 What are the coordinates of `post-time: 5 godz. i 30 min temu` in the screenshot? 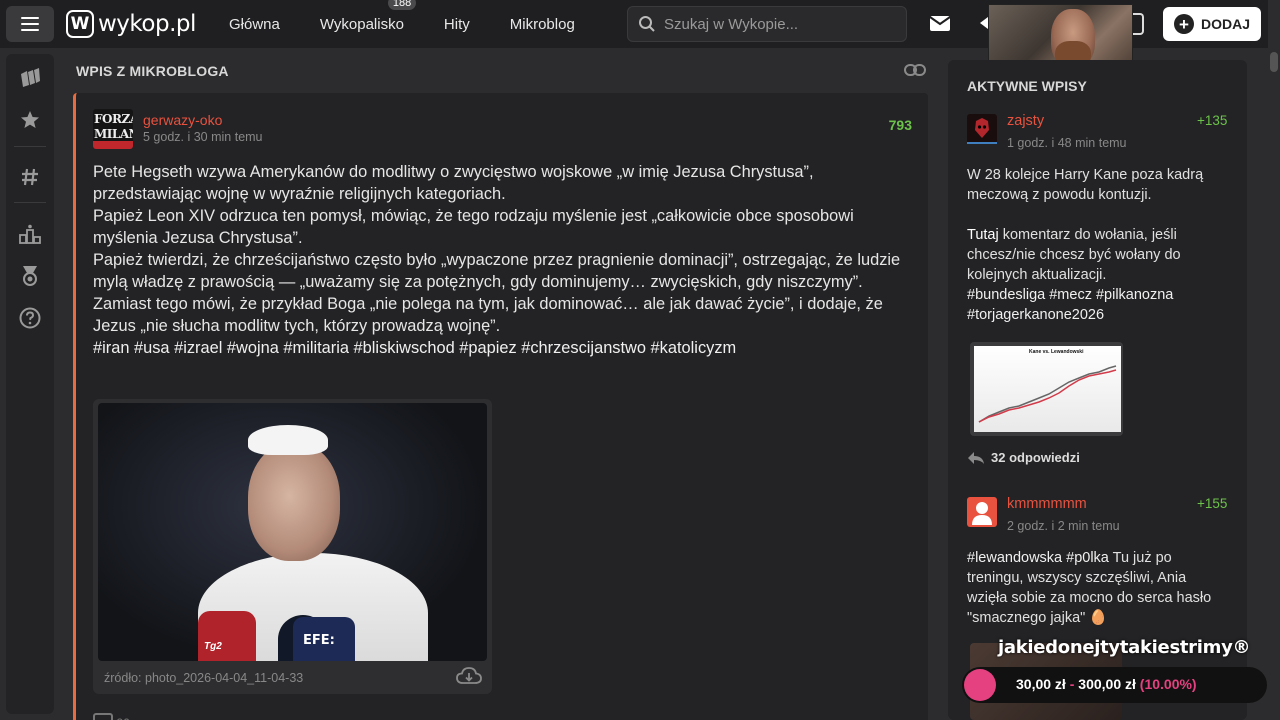 It's located at (203, 137).